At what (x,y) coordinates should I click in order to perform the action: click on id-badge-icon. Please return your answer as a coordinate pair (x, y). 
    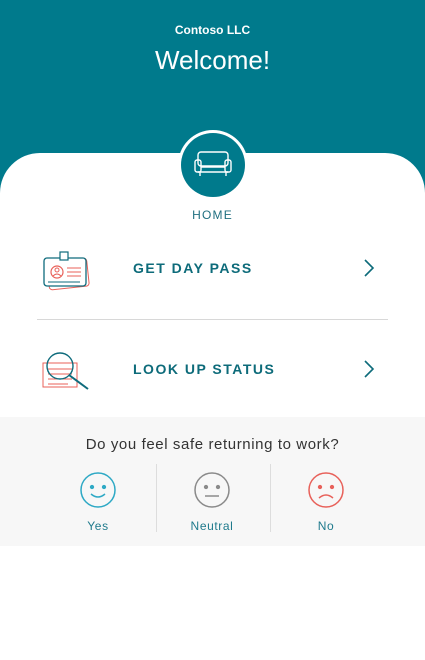
    Looking at the image, I should click on (66, 271).